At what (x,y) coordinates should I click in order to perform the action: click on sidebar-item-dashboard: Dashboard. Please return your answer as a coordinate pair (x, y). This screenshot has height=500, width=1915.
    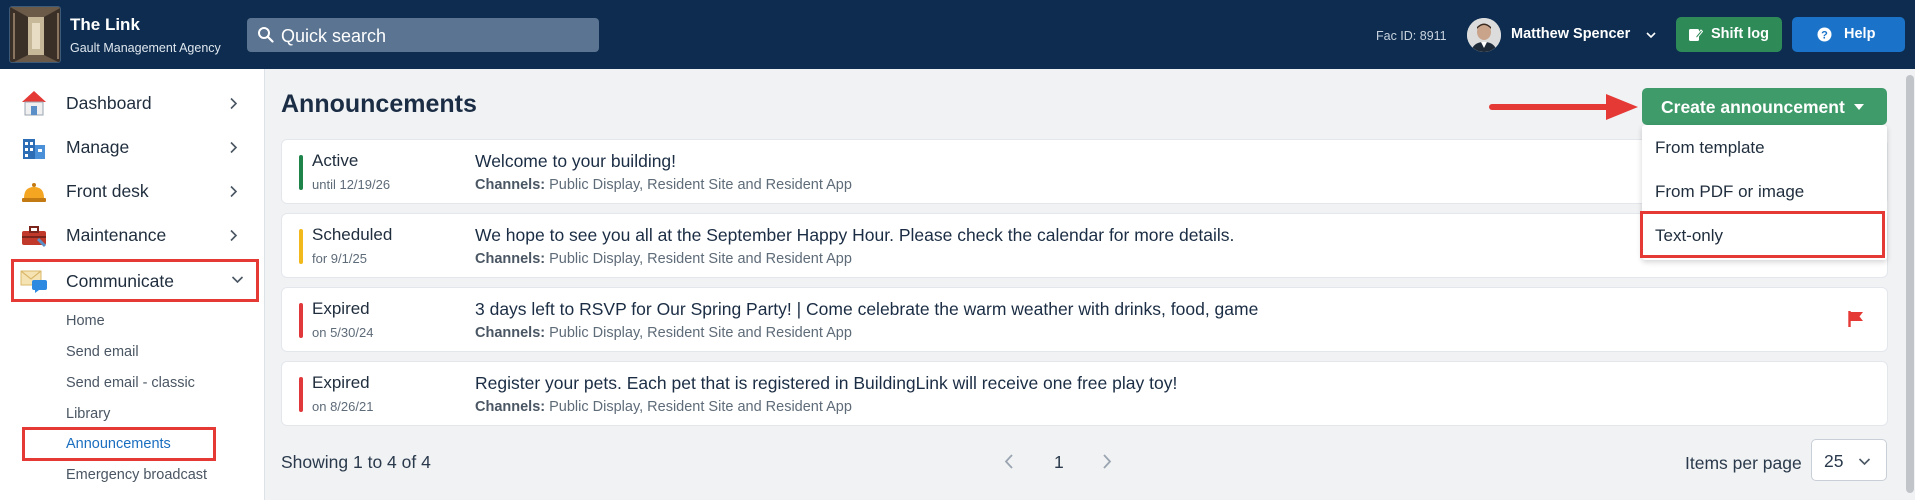
    Looking at the image, I should click on (134, 103).